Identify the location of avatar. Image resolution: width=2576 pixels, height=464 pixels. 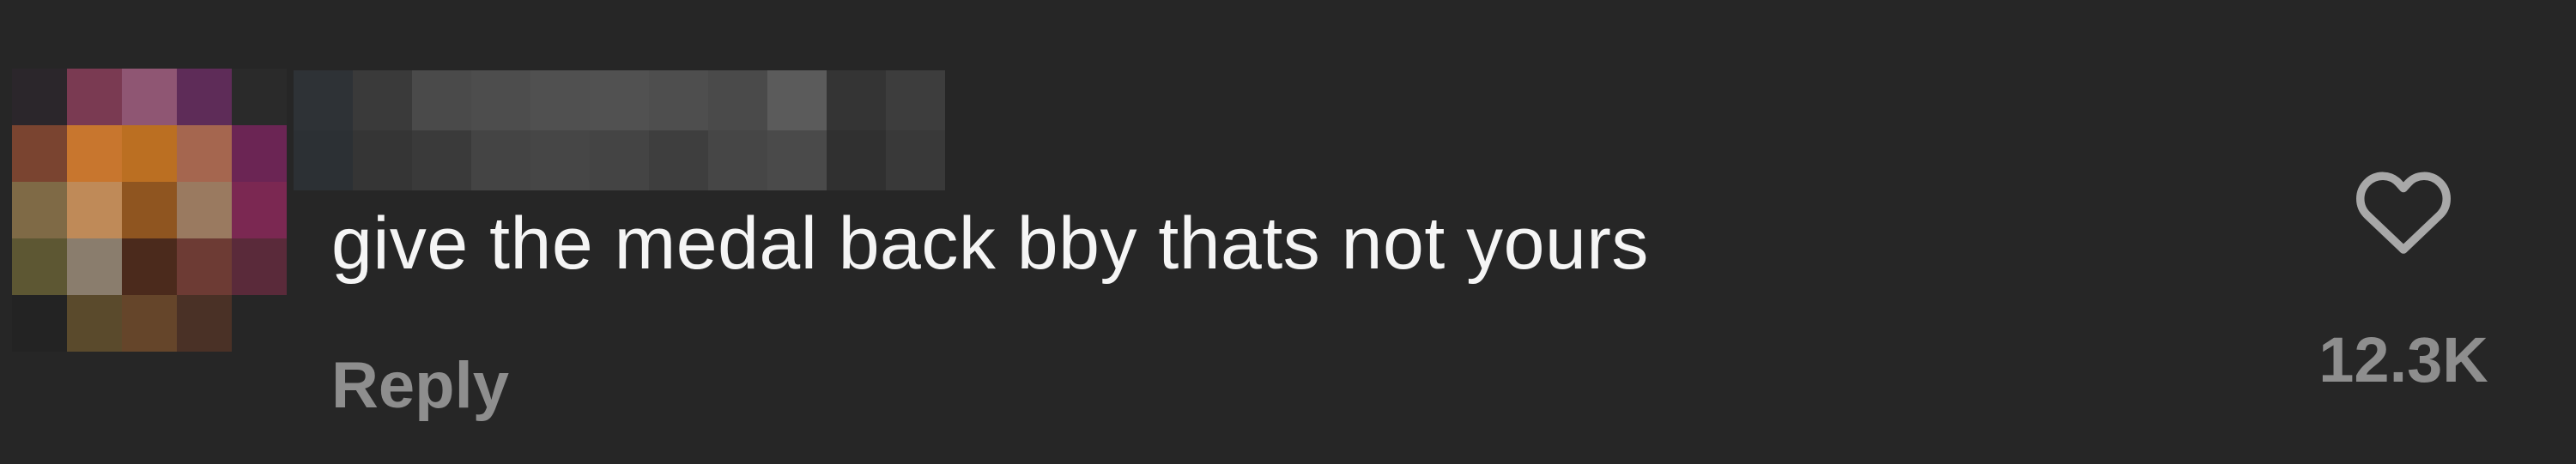
(149, 210).